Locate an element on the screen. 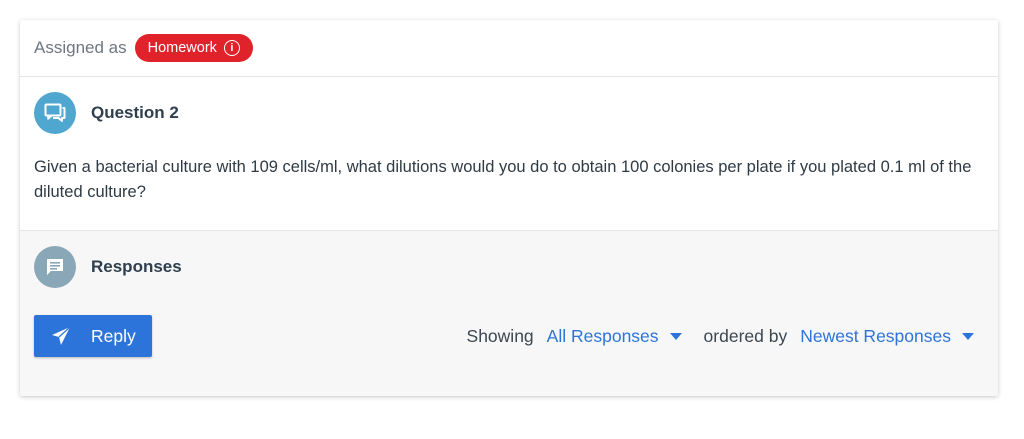  homework-badge: Homework i is located at coordinates (193, 48).